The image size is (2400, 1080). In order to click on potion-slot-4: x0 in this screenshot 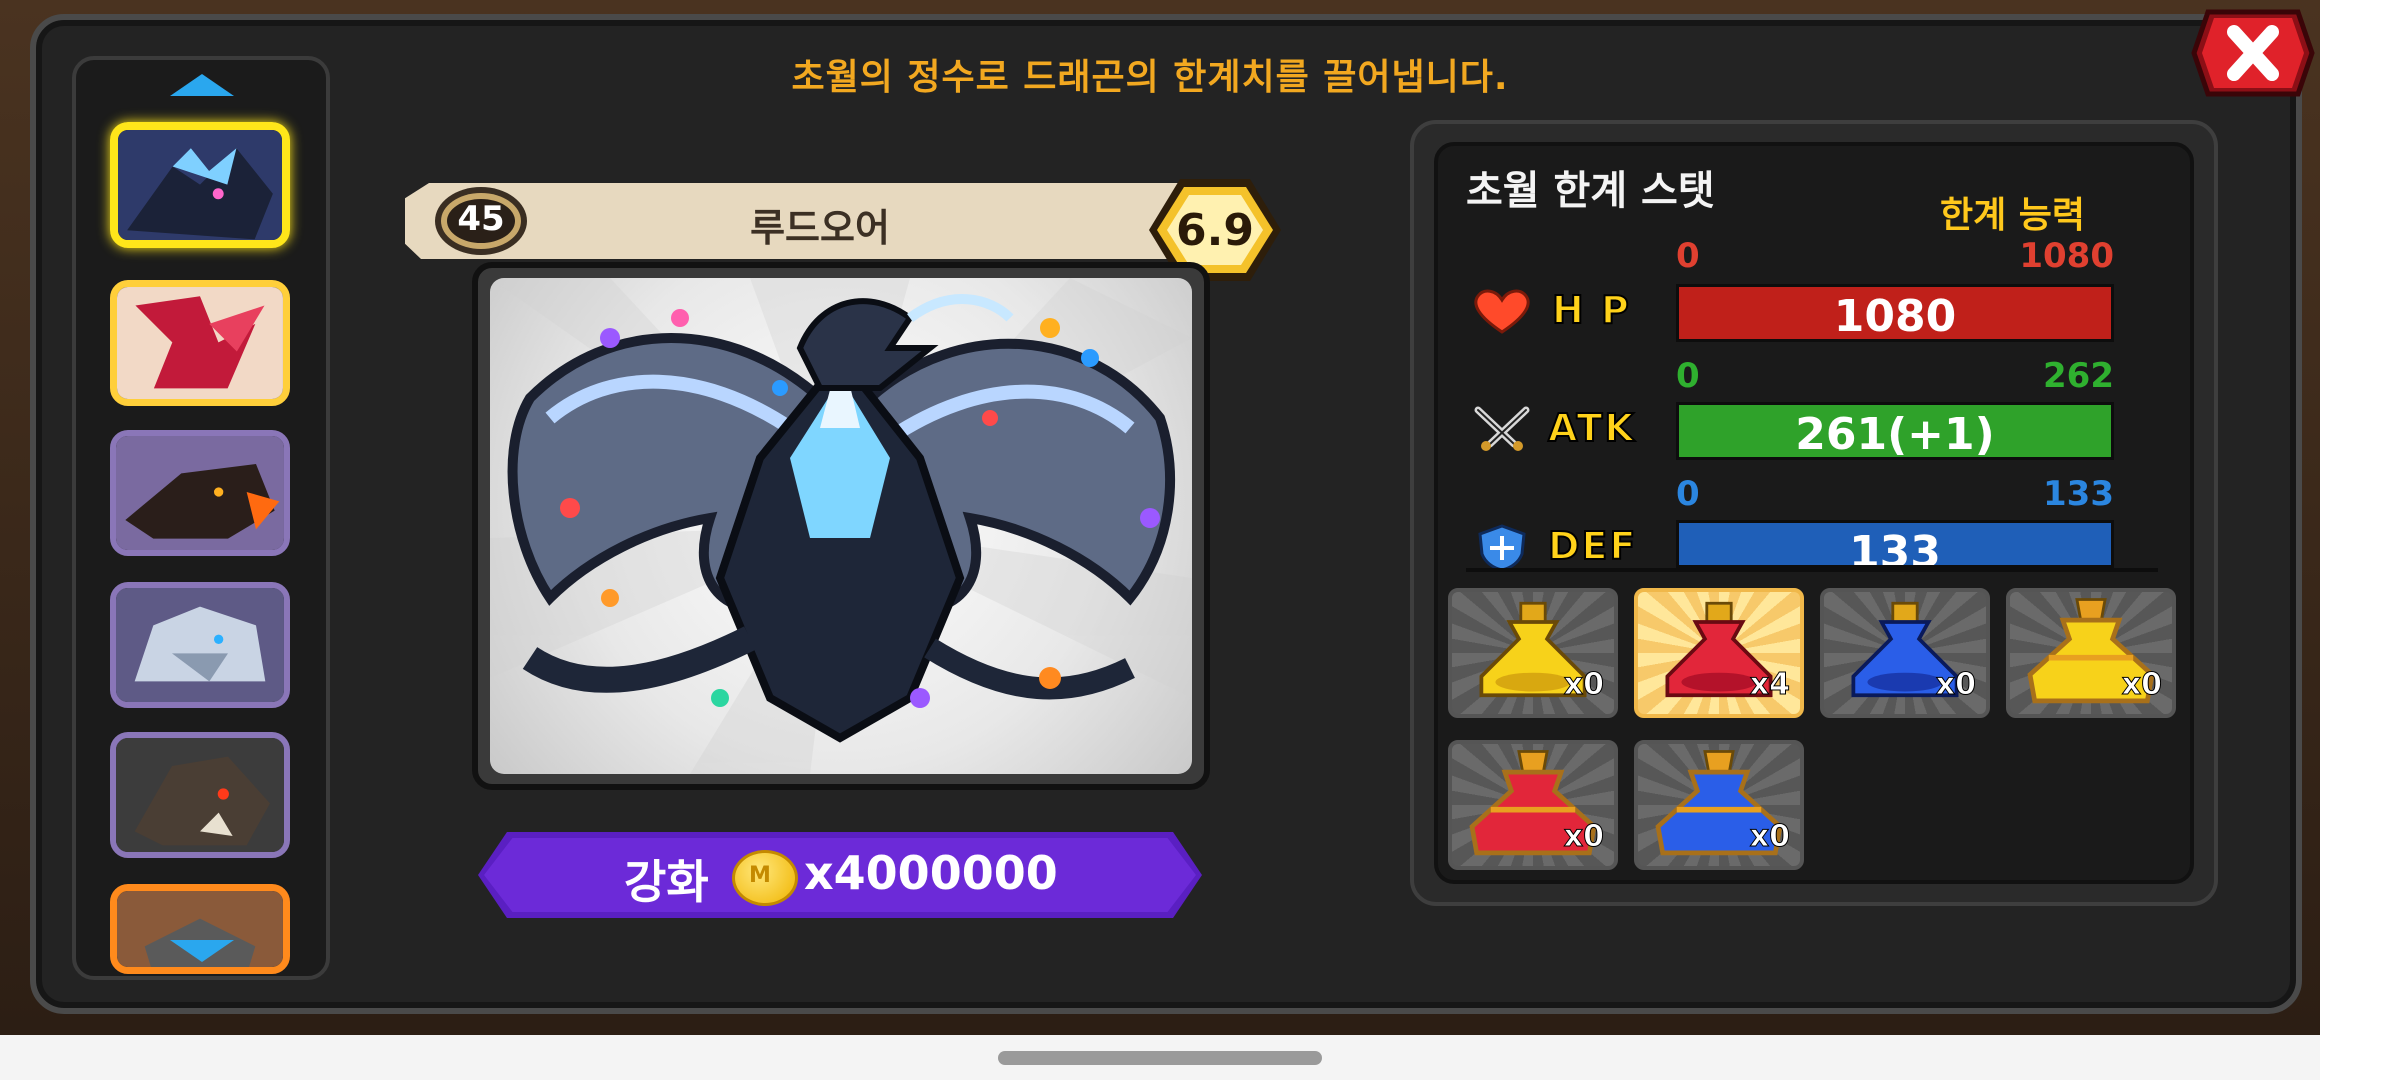, I will do `click(2091, 653)`.